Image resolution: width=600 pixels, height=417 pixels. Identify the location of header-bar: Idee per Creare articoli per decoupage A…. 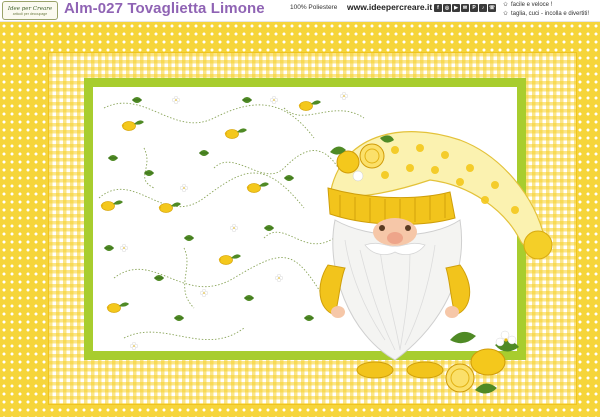
(300, 11).